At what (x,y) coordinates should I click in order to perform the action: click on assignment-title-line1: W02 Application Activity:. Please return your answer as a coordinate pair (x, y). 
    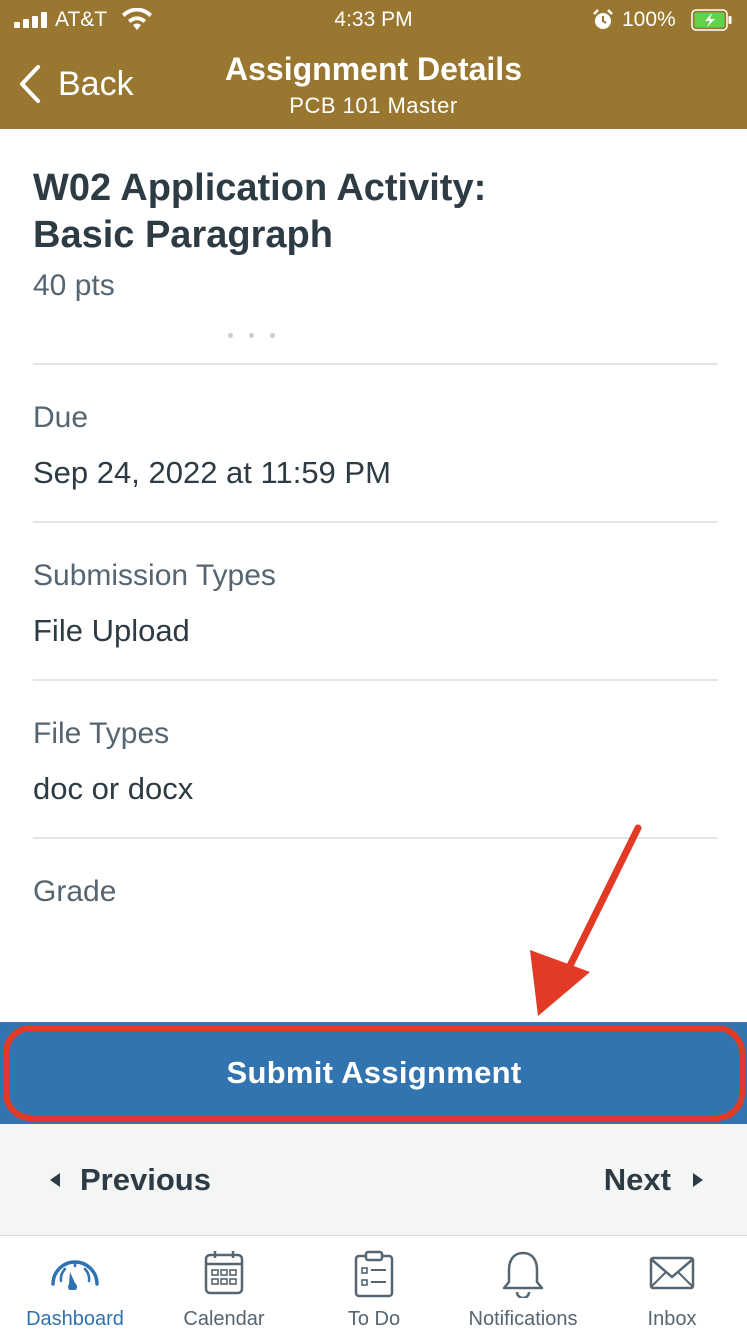
    Looking at the image, I should click on (260, 188).